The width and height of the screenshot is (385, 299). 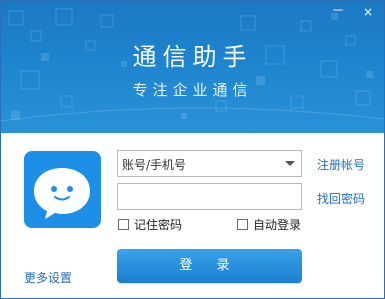 I want to click on avatar, so click(x=62, y=189).